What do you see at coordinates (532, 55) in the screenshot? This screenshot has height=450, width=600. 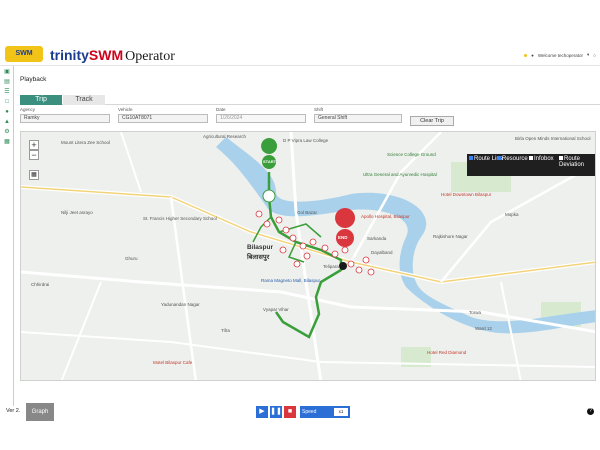 I see `user-icon: ●` at bounding box center [532, 55].